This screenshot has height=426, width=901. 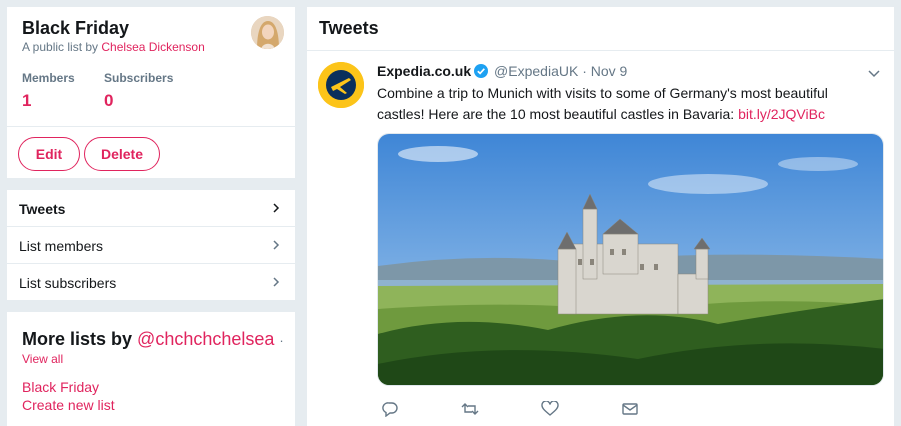 What do you see at coordinates (109, 100) in the screenshot?
I see `subscribers-count: 0` at bounding box center [109, 100].